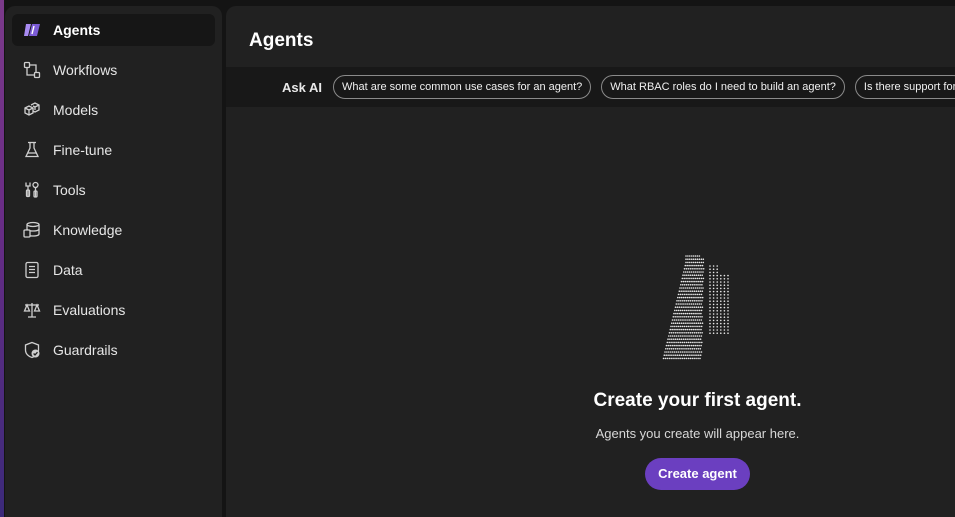 The width and height of the screenshot is (955, 517). Describe the element at coordinates (32, 110) in the screenshot. I see `cubes-icon` at that location.